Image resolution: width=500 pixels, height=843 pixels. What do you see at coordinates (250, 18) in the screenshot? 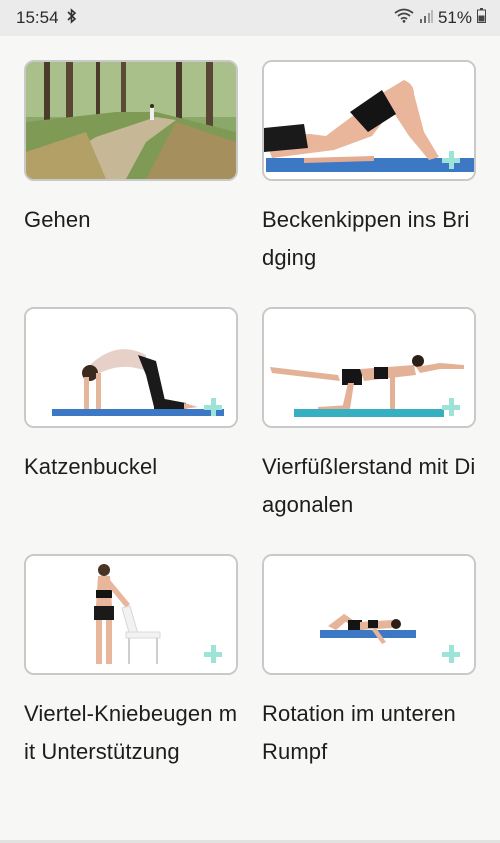
I see `status-bar: 15:54 51%` at bounding box center [250, 18].